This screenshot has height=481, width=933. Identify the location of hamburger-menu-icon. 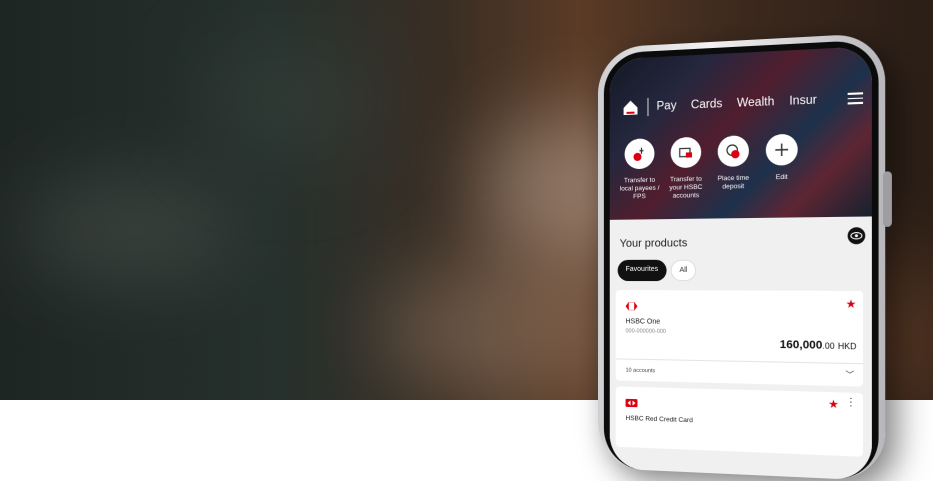
(855, 98).